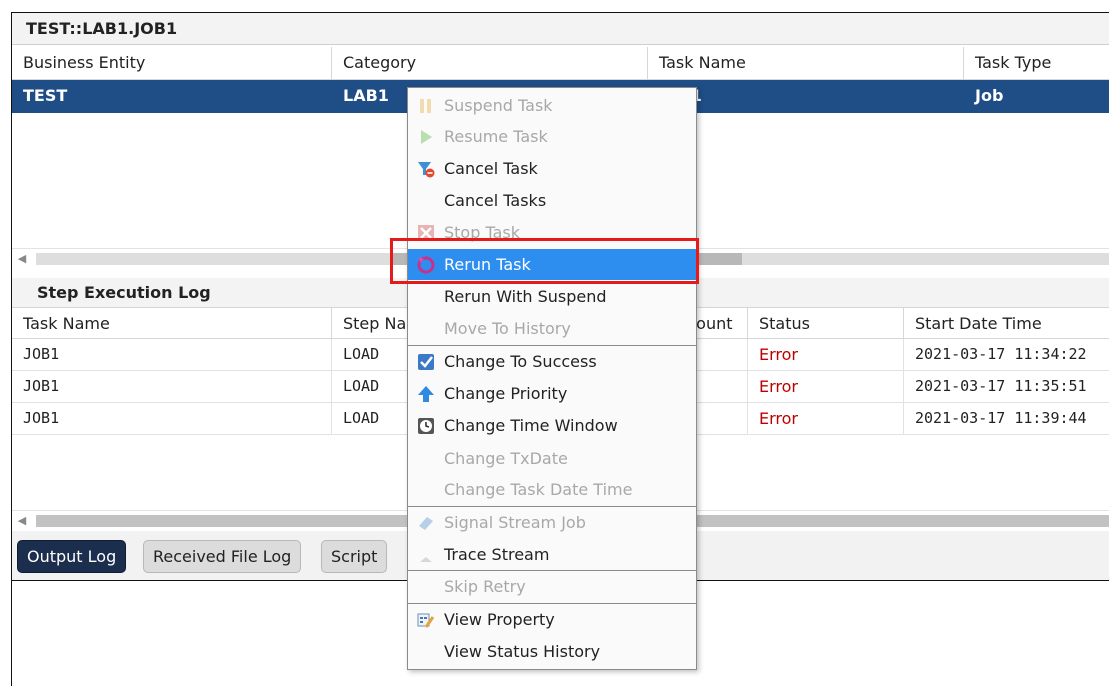 Image resolution: width=1109 pixels, height=686 pixels. Describe the element at coordinates (426, 559) in the screenshot. I see `trace-icon` at that location.